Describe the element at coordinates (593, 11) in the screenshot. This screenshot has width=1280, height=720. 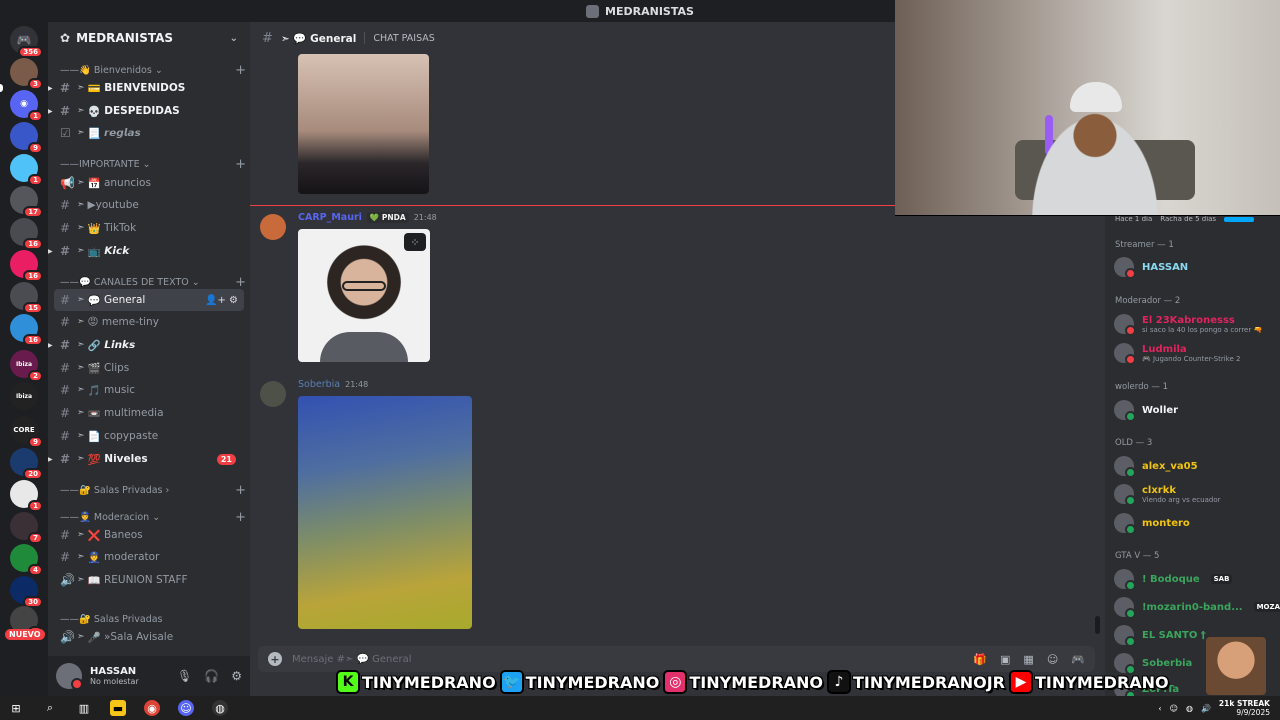
I see `server-icon` at that location.